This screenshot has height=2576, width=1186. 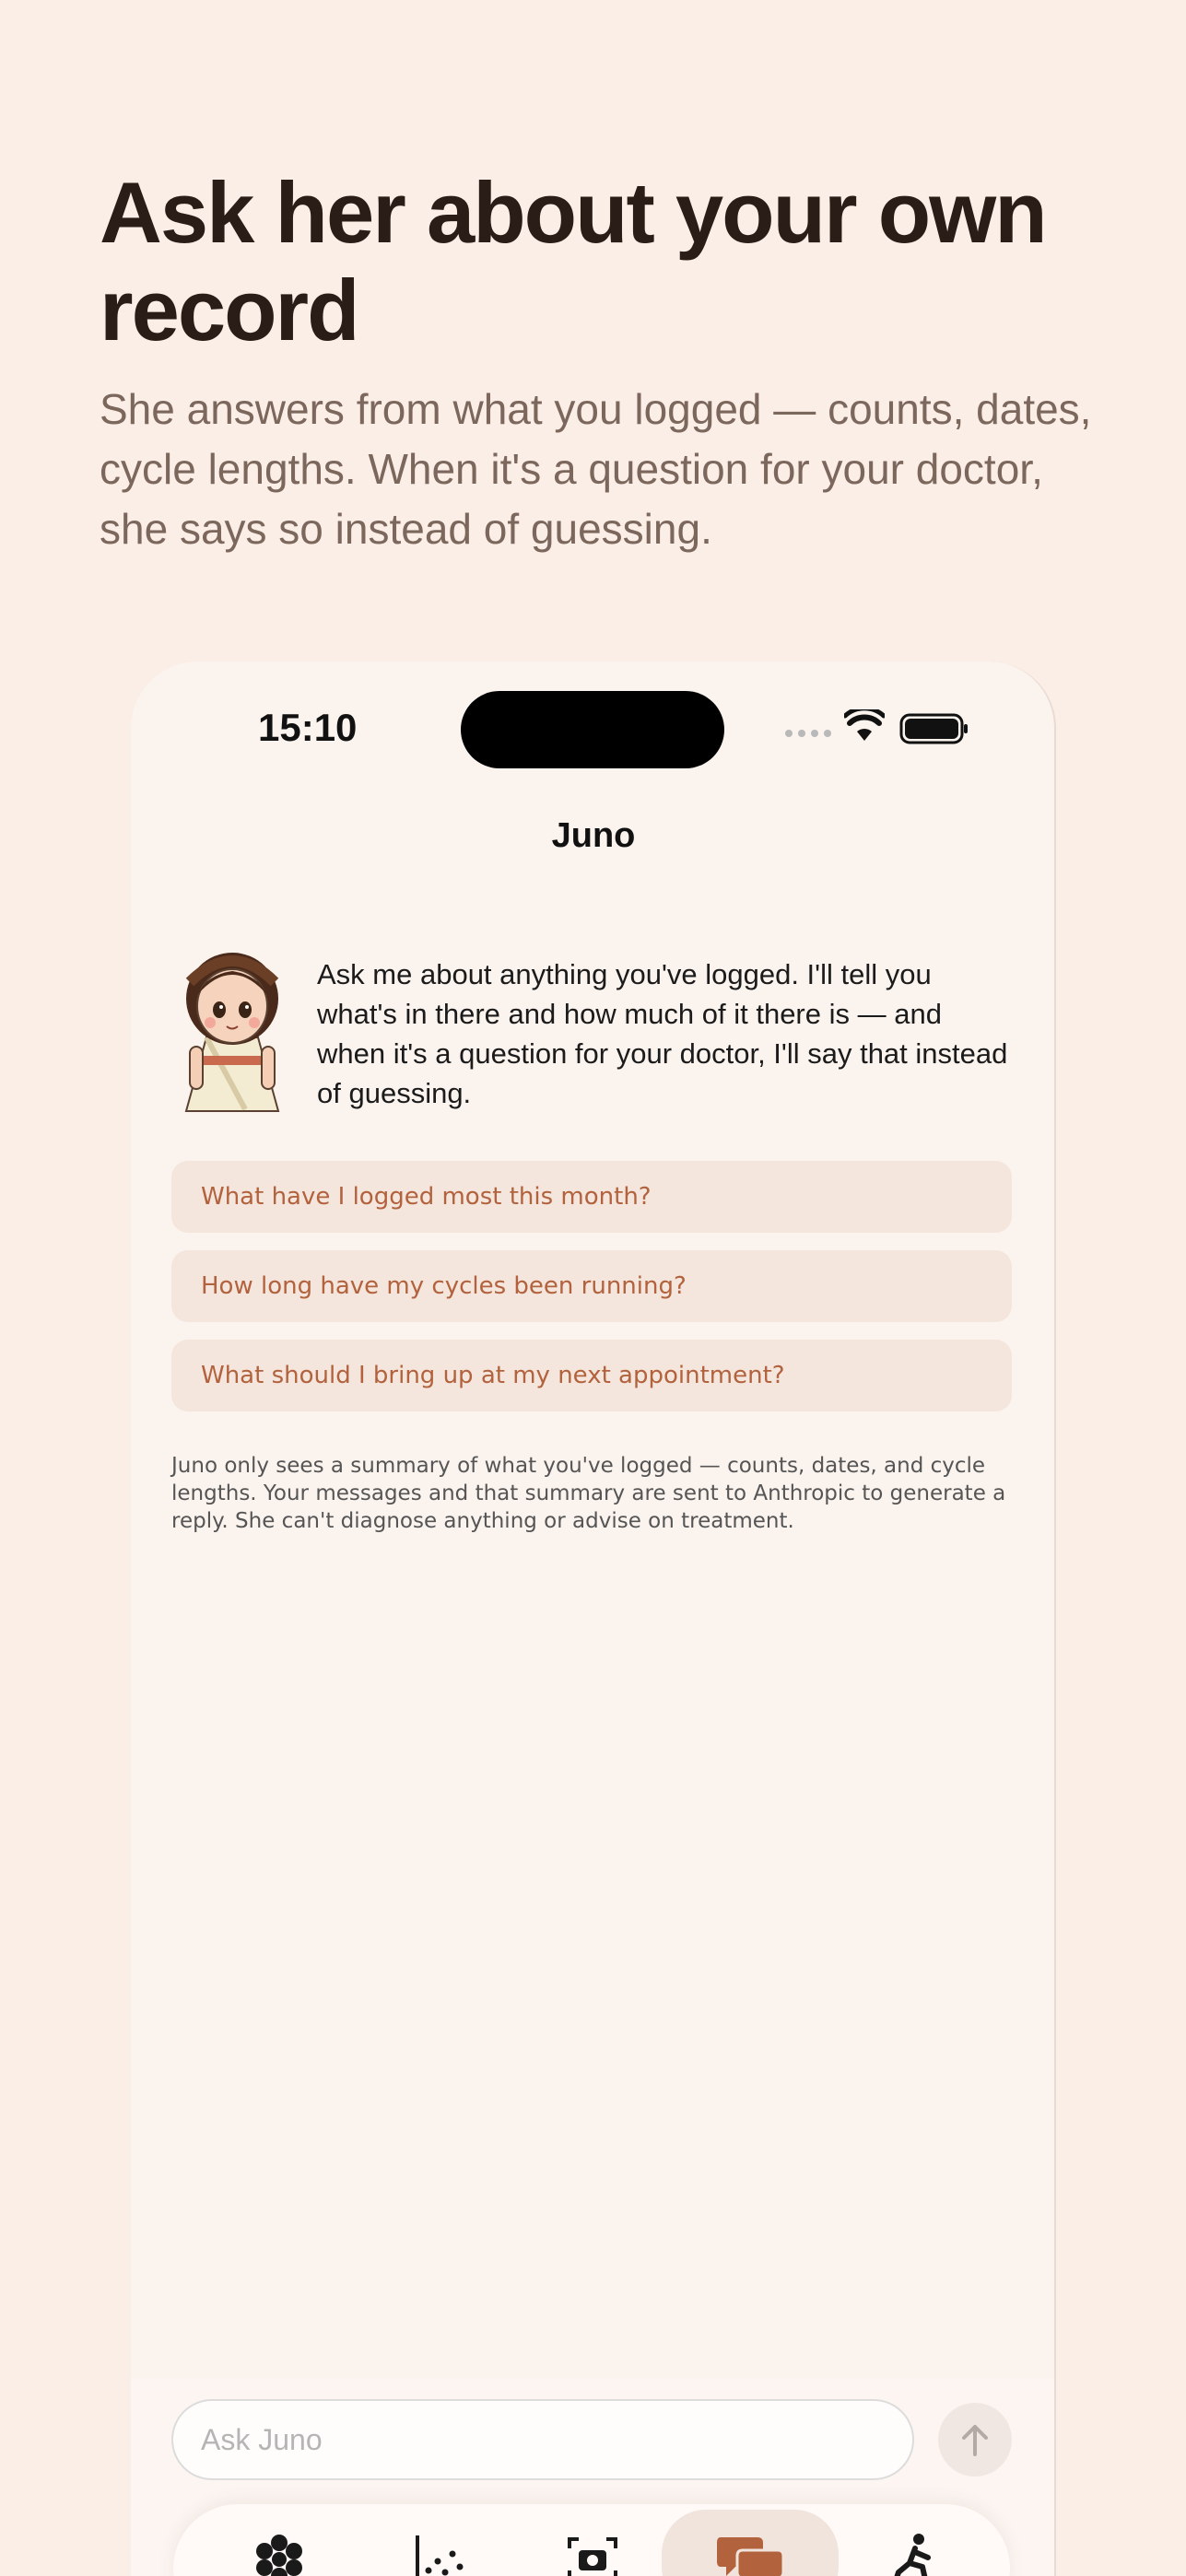 I want to click on tab-bar, so click(x=591, y=2540).